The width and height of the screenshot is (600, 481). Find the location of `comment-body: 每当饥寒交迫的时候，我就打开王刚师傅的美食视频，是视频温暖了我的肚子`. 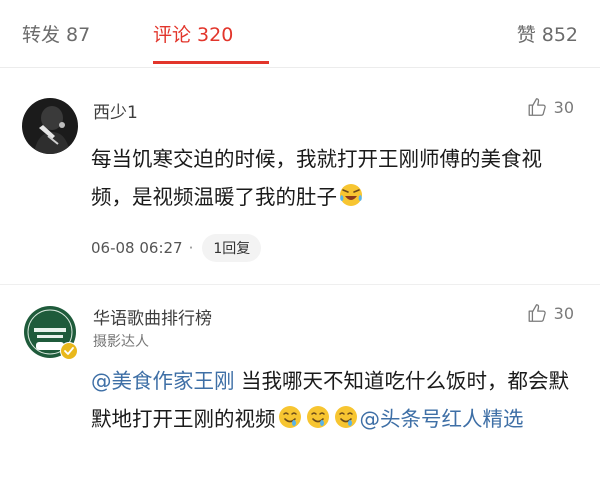

comment-body: 每当饥寒交迫的时候，我就打开王刚师傅的美食视频，是视频温暖了我的肚子 is located at coordinates (316, 178).